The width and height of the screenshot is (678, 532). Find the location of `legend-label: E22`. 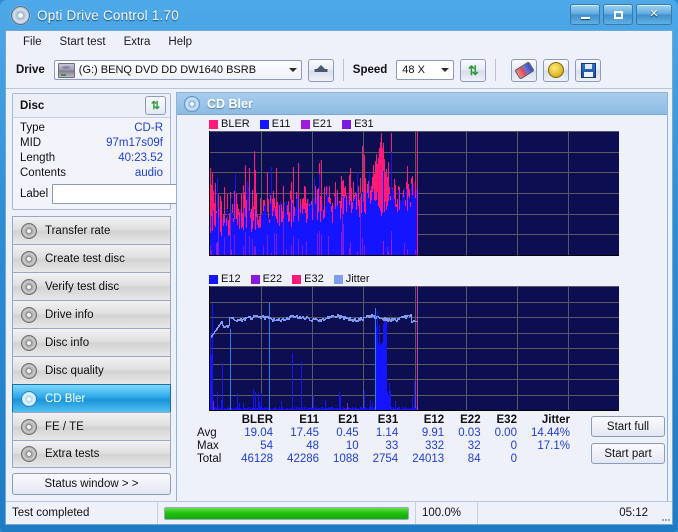

legend-label: E22 is located at coordinates (272, 279).